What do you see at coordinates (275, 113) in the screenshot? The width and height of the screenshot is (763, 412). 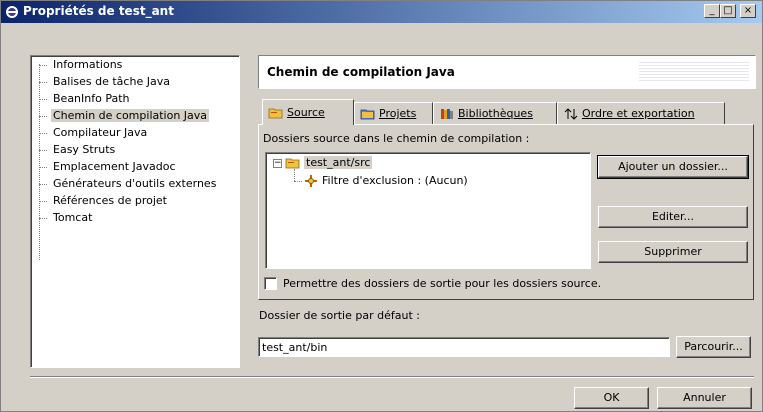 I see `folder-source-icon` at bounding box center [275, 113].